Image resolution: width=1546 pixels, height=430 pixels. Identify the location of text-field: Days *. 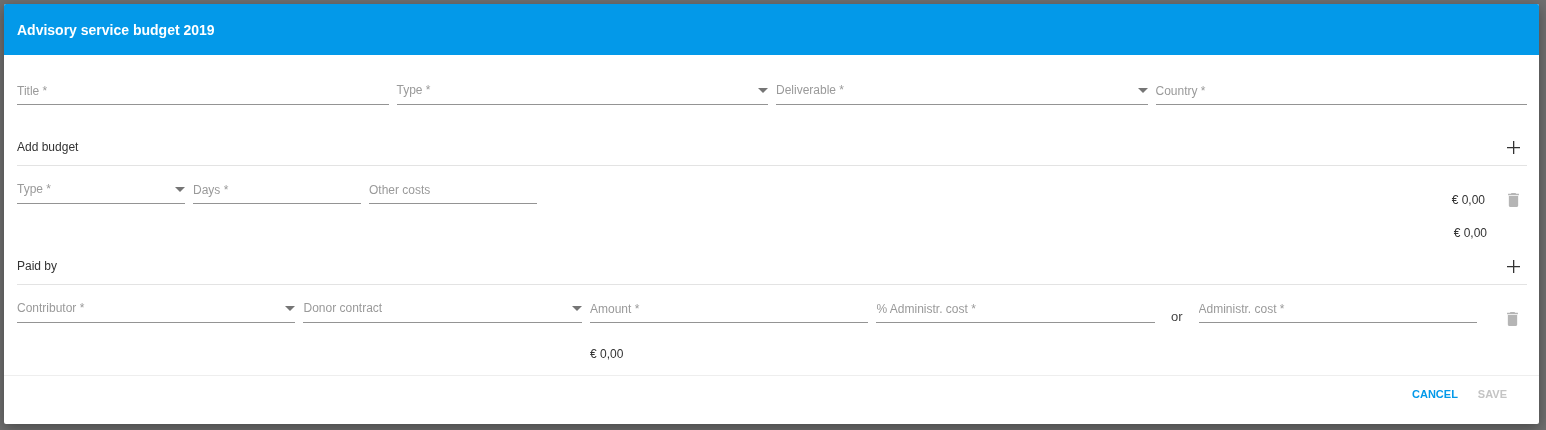
(277, 187).